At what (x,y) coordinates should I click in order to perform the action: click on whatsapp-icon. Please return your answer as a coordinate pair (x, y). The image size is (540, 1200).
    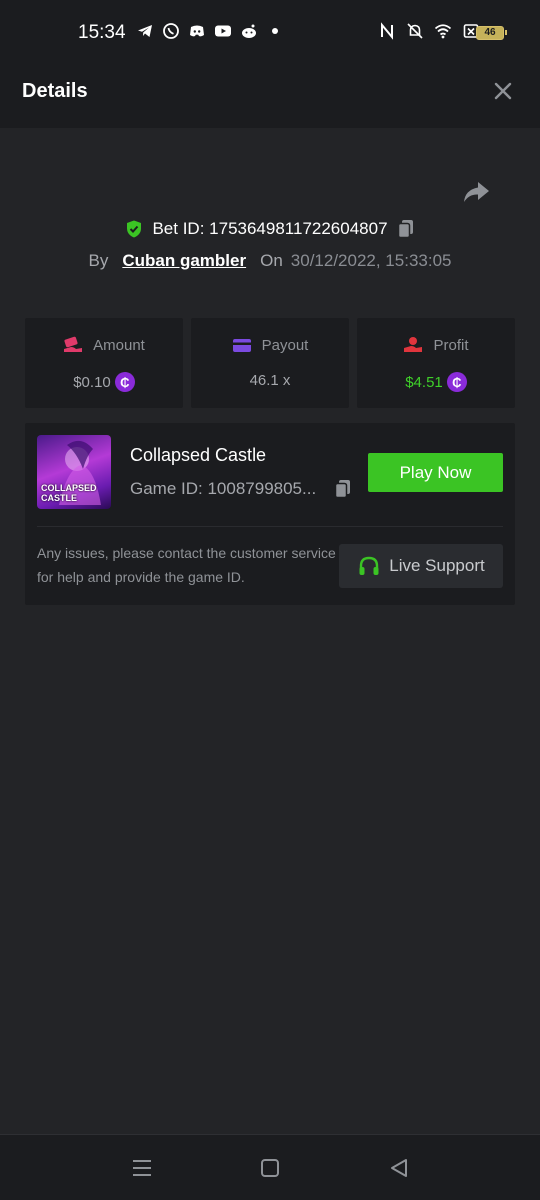
    Looking at the image, I should click on (171, 31).